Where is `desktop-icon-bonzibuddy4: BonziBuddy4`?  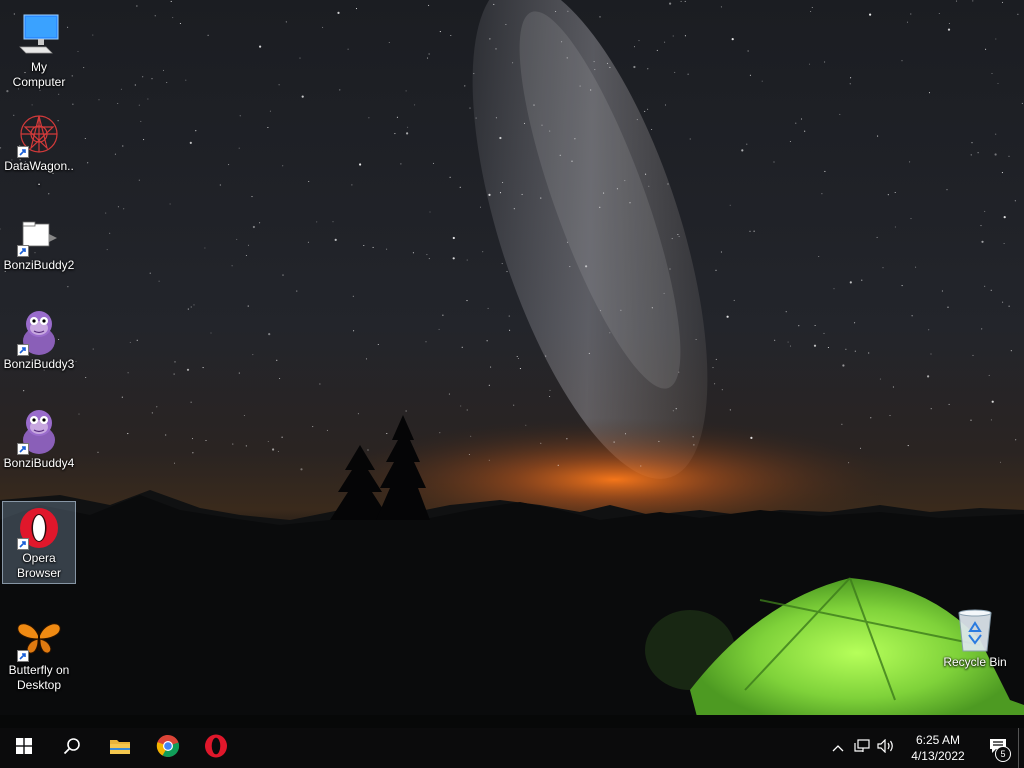 desktop-icon-bonzibuddy4: BonziBuddy4 is located at coordinates (39, 438).